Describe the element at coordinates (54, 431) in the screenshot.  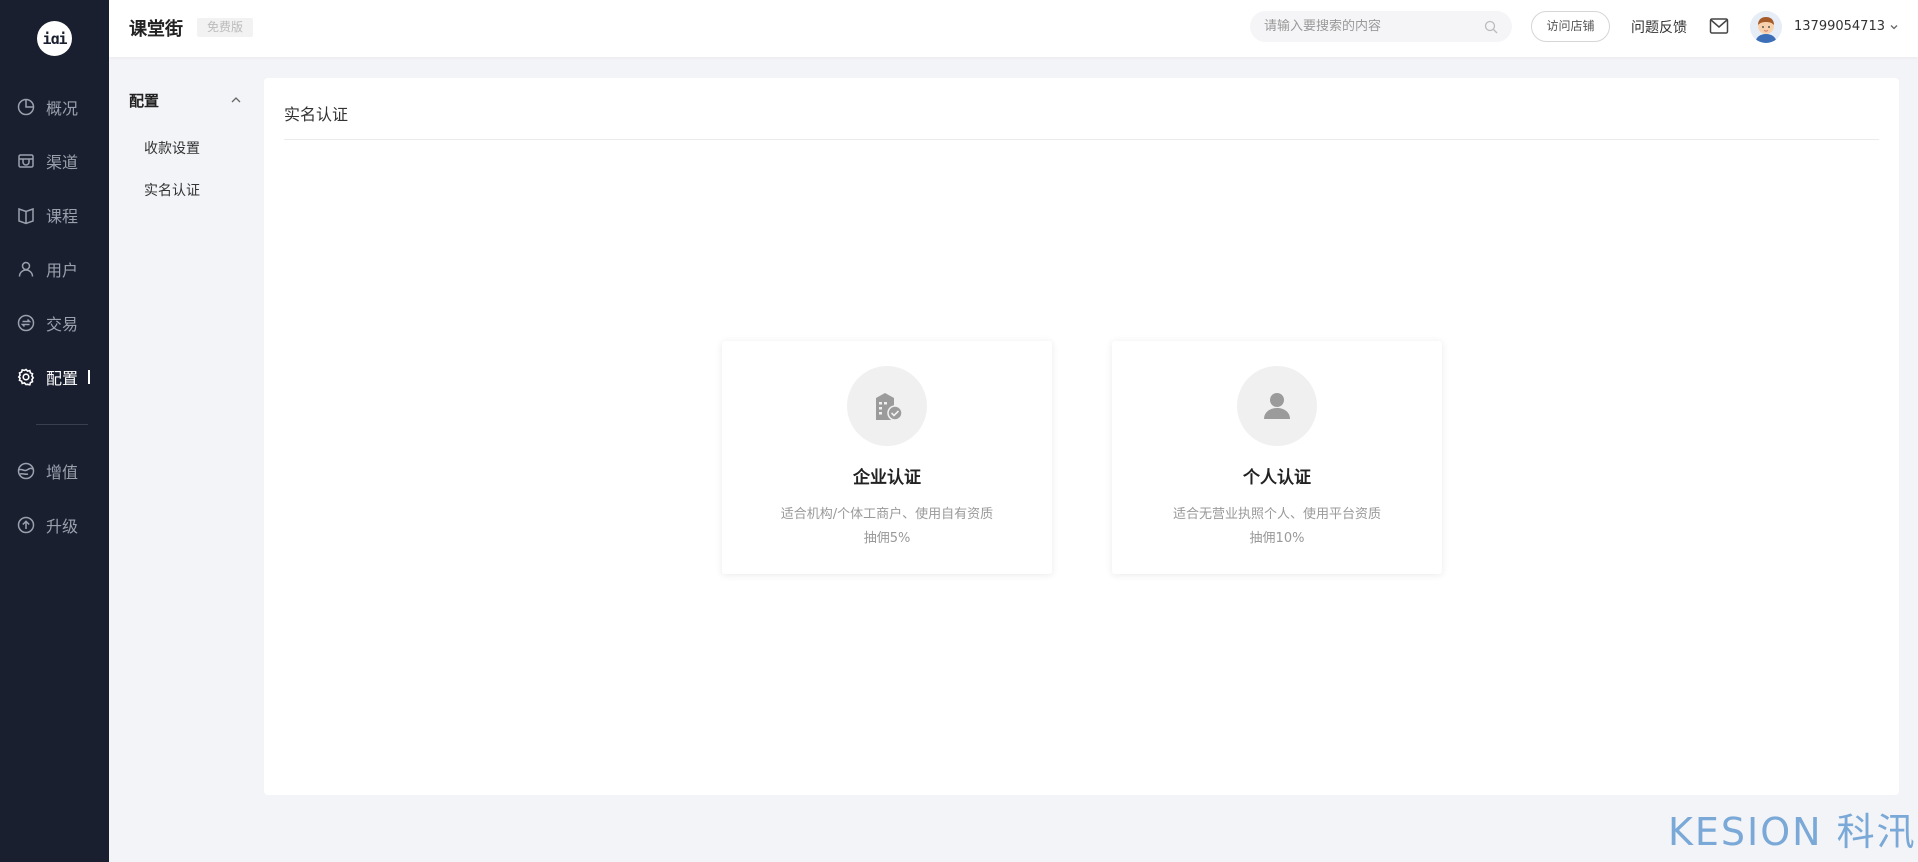
I see `left-sidebar: iɑi 概况 渠道 课程 用户 交易 配置 增值 升级` at that location.